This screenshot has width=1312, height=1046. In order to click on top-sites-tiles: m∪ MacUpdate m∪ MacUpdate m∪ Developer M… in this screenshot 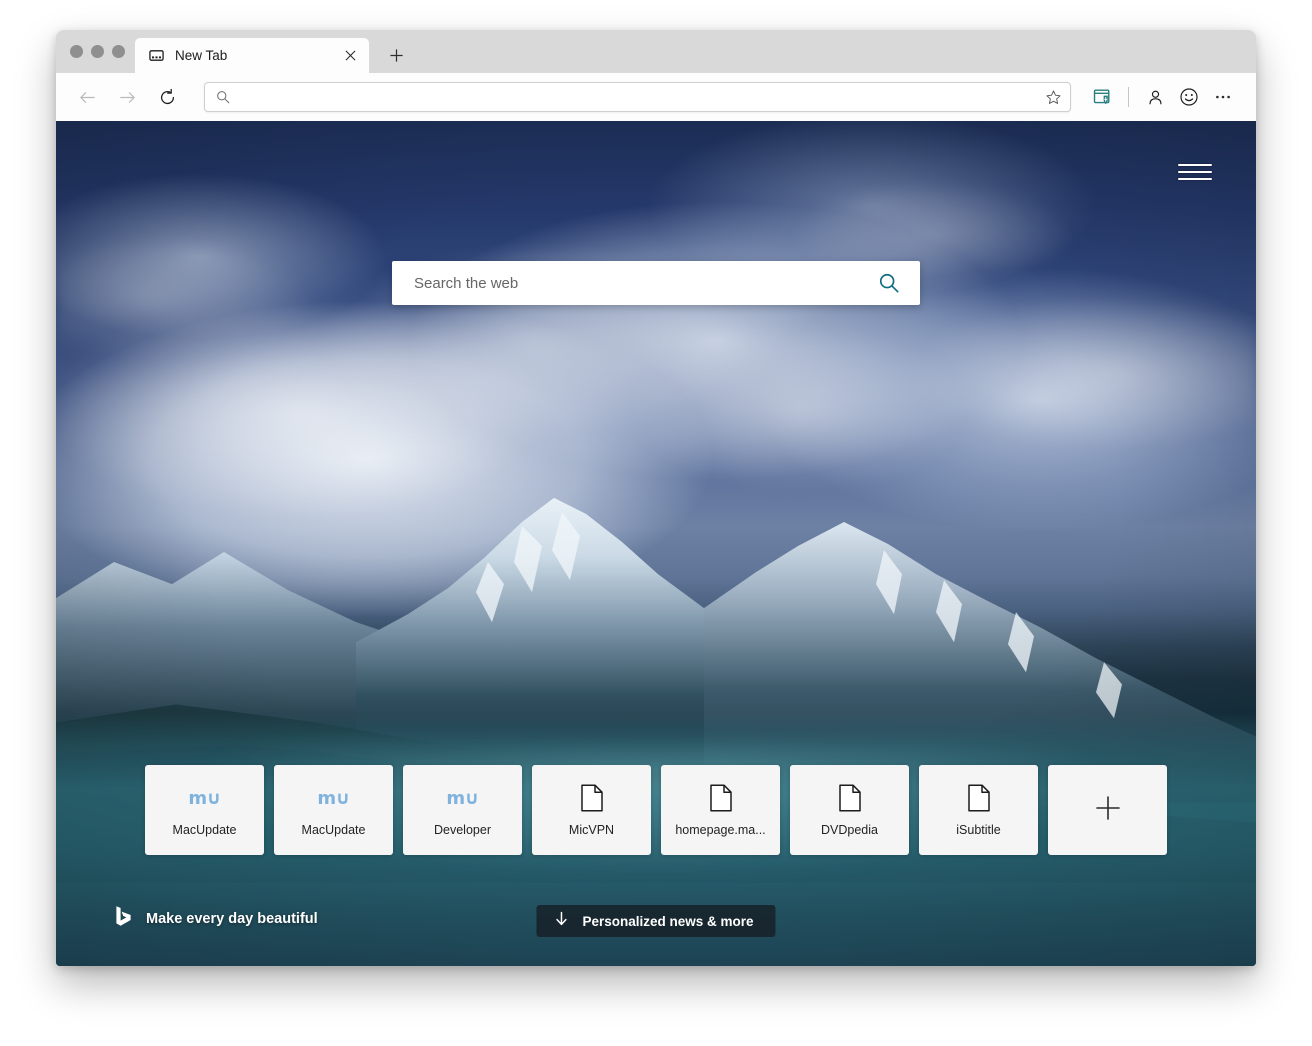, I will do `click(656, 810)`.